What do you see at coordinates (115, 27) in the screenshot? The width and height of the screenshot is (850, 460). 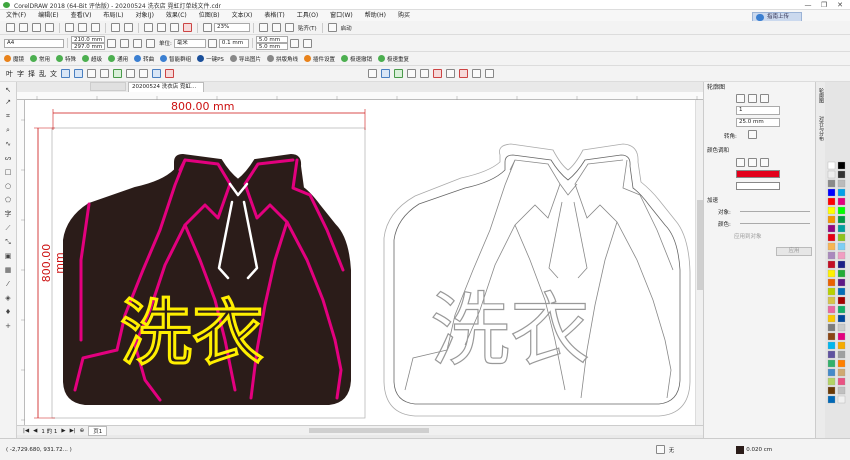 I see `undo-icon` at bounding box center [115, 27].